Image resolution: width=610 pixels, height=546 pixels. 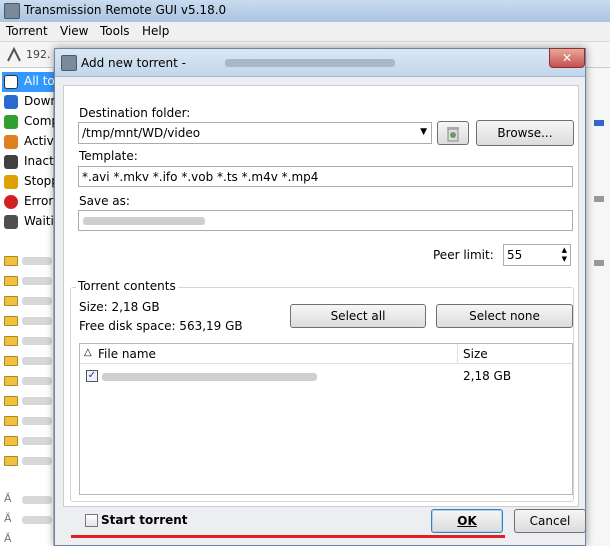 What do you see at coordinates (91, 520) in the screenshot?
I see `start-torrent-checkbox` at bounding box center [91, 520].